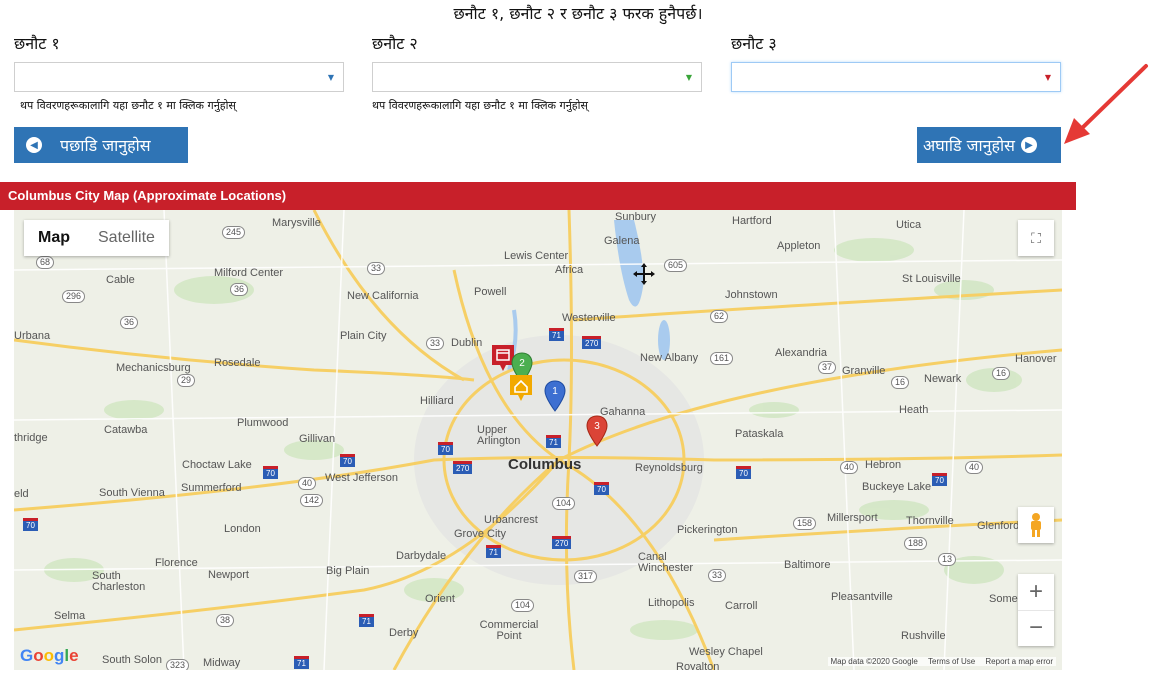 The image size is (1156, 689). What do you see at coordinates (119, 581) in the screenshot?
I see `map-place: South Charleston` at bounding box center [119, 581].